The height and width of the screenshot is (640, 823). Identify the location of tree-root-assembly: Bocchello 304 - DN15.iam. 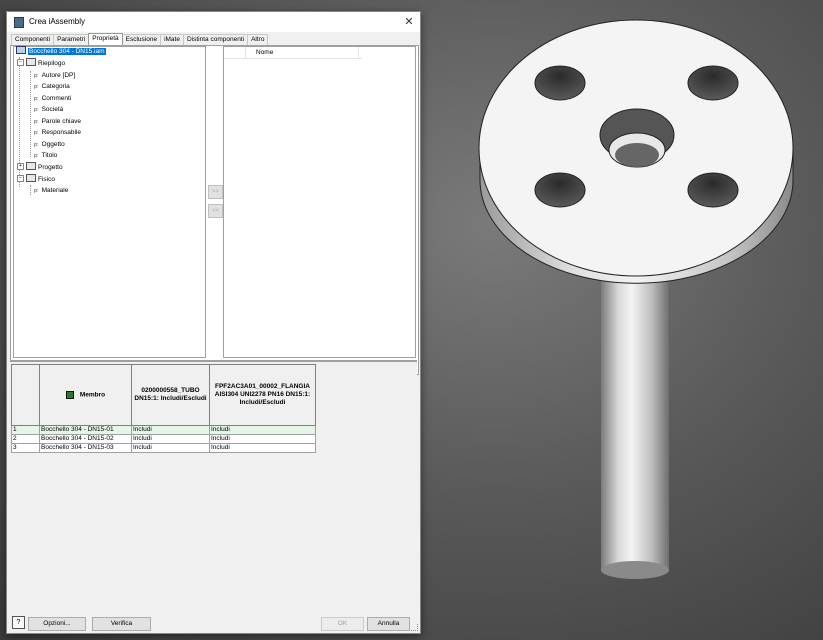
(61, 51).